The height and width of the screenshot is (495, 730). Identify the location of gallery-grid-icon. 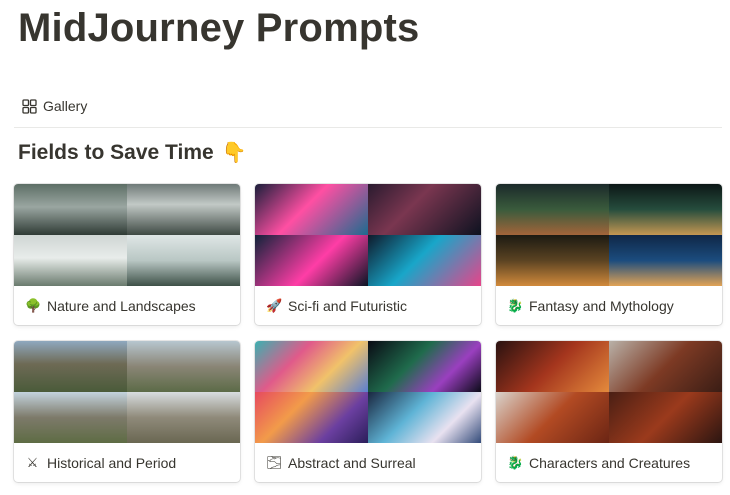
(29, 106).